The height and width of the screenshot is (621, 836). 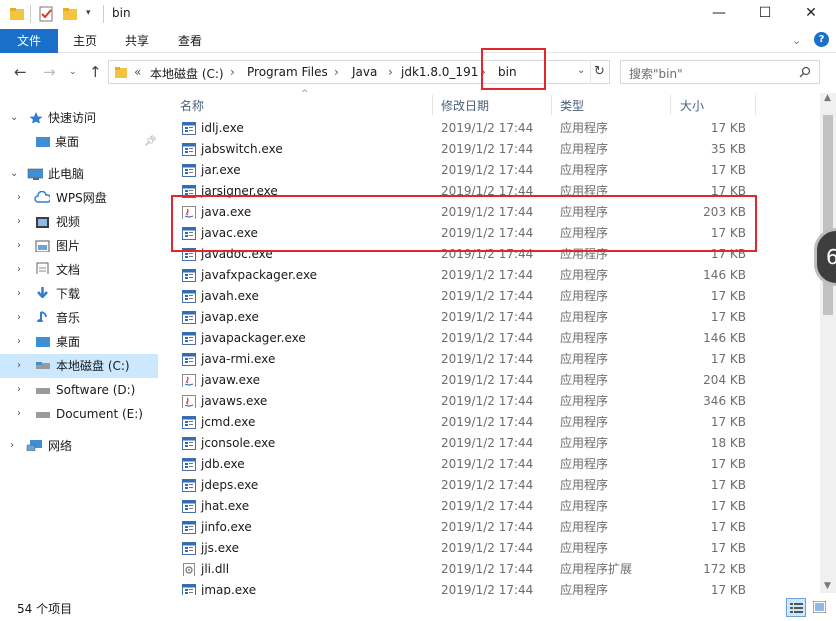 What do you see at coordinates (495, 296) in the screenshot?
I see `file-row: javah.exe 2019/1/2 17:44 应用程序 17 KB` at bounding box center [495, 296].